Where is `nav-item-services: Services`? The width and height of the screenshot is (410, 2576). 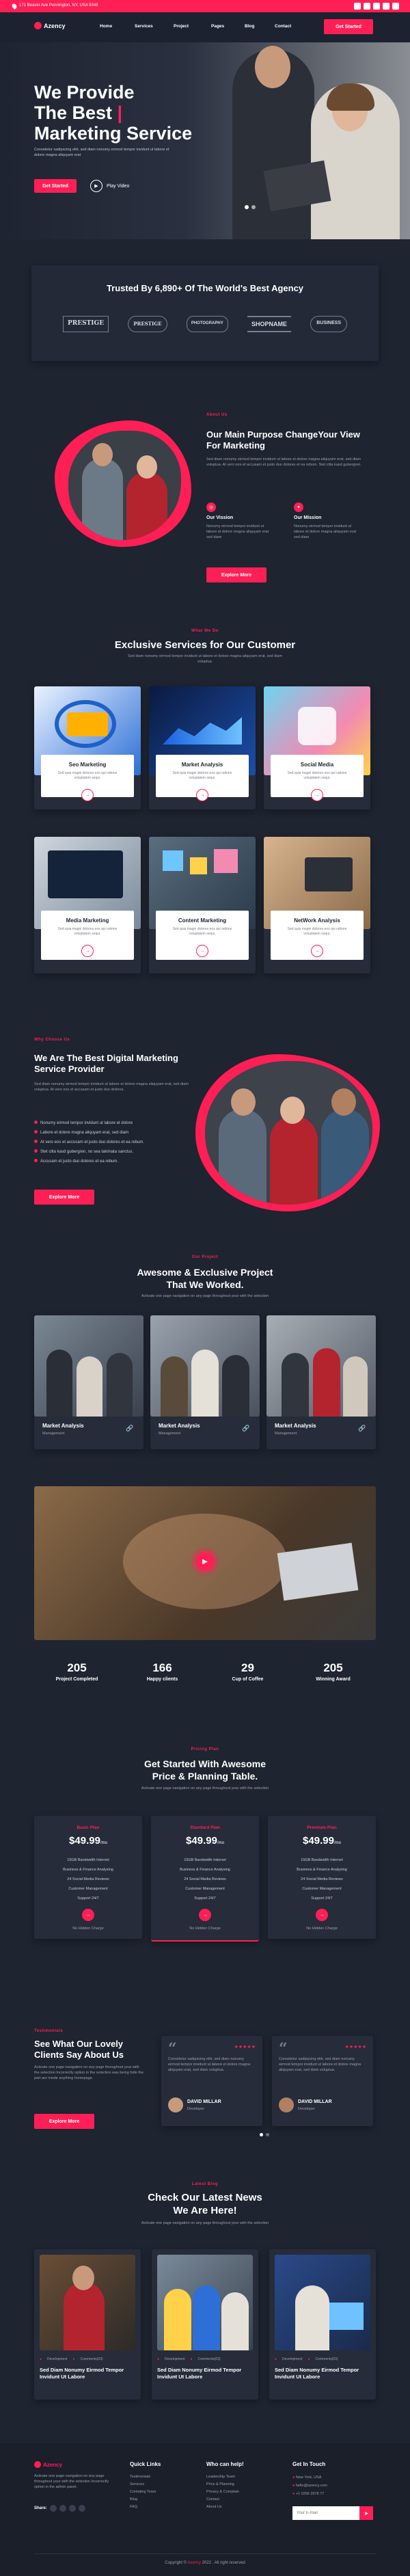 nav-item-services: Services is located at coordinates (144, 26).